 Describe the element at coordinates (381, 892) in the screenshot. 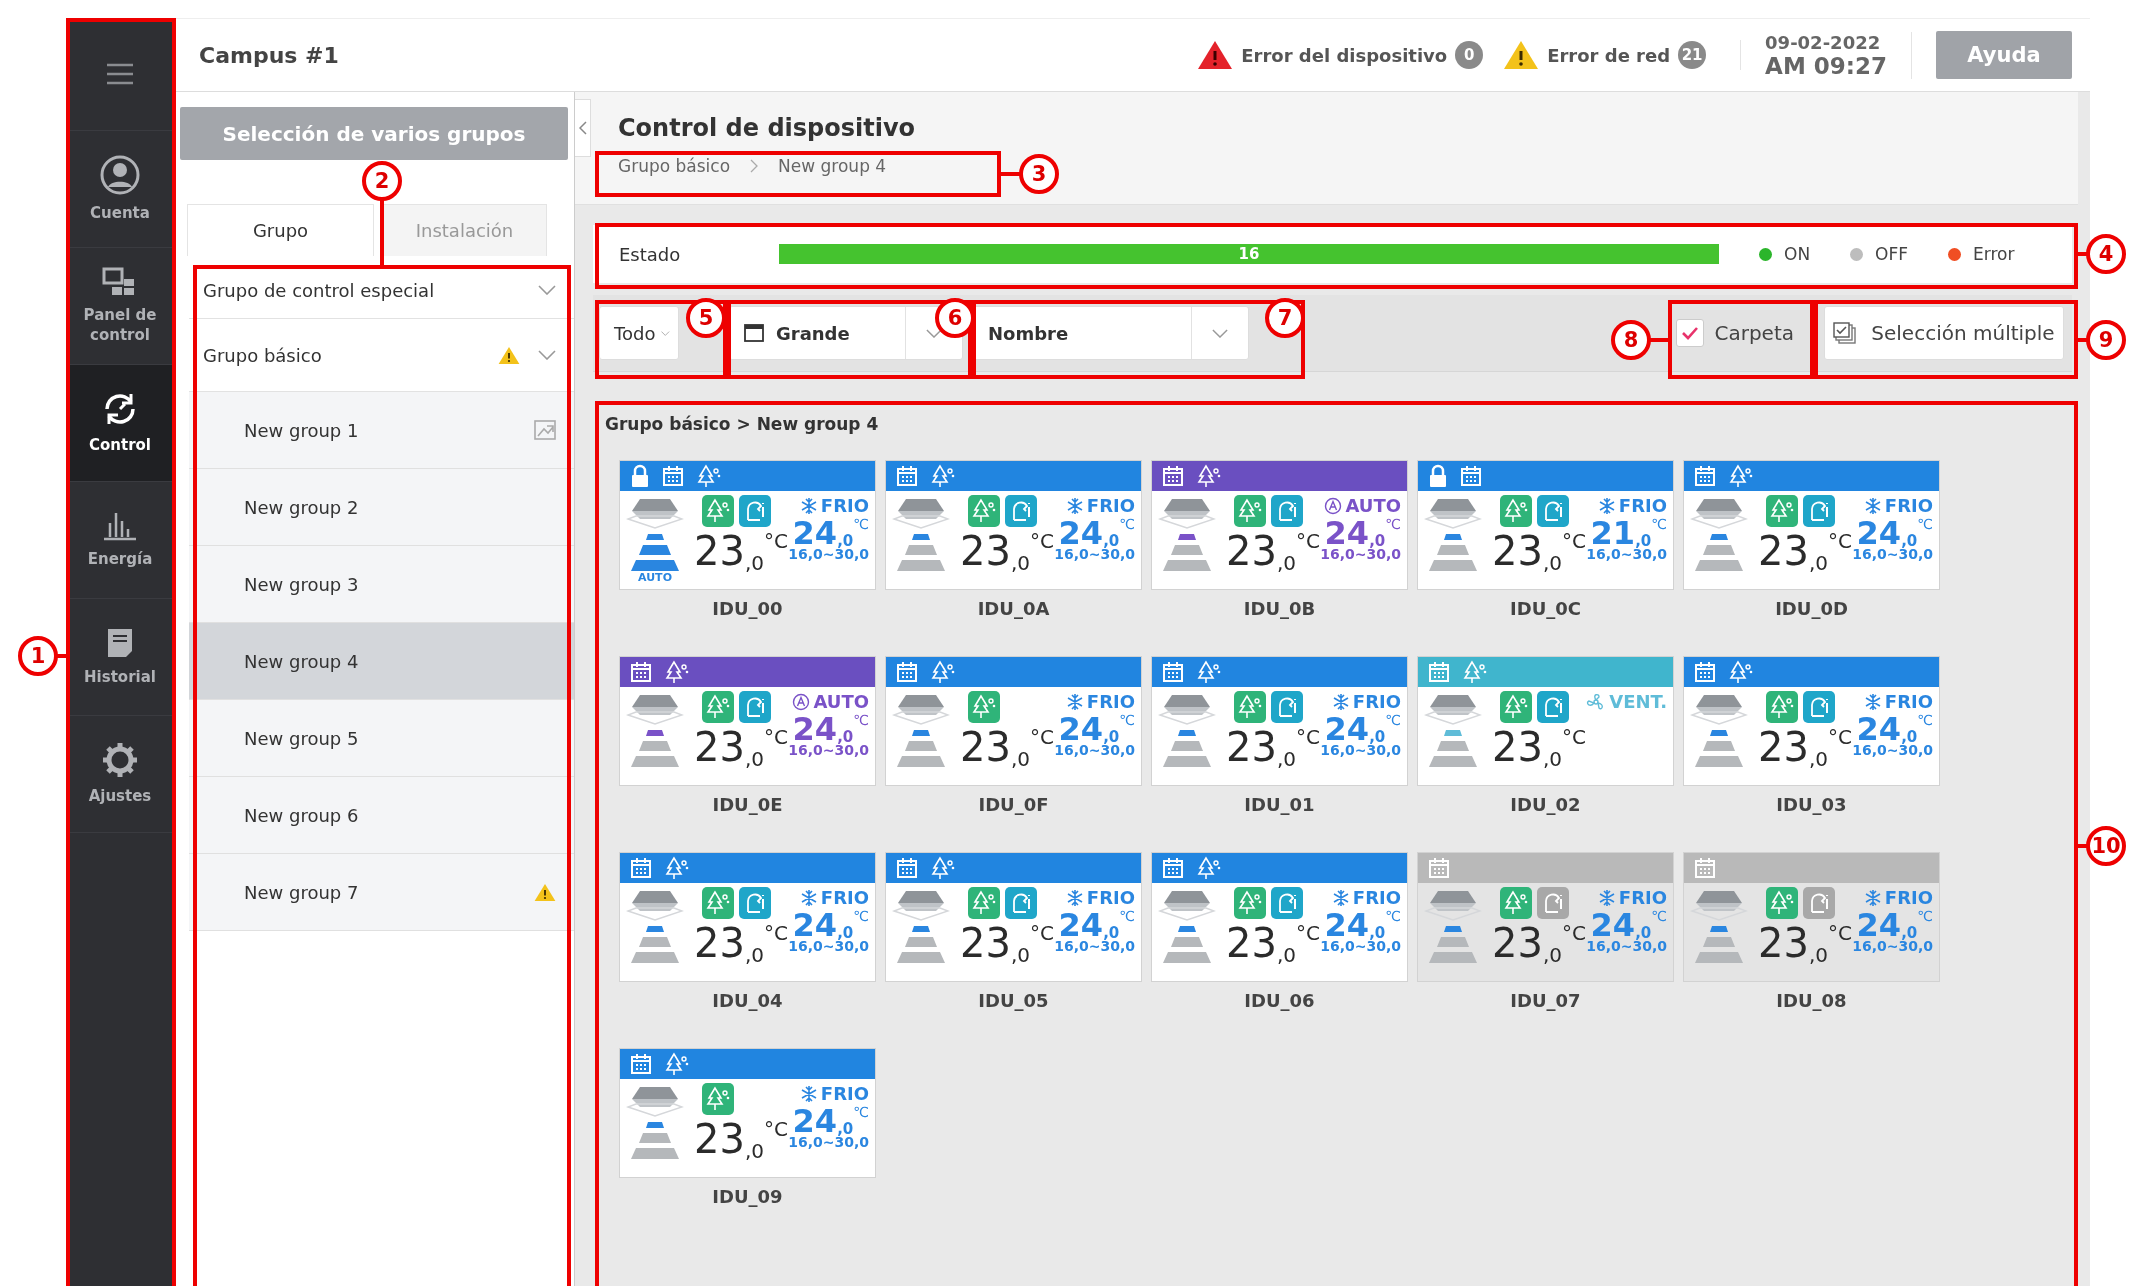

I see `group-list-item: New group 7` at that location.